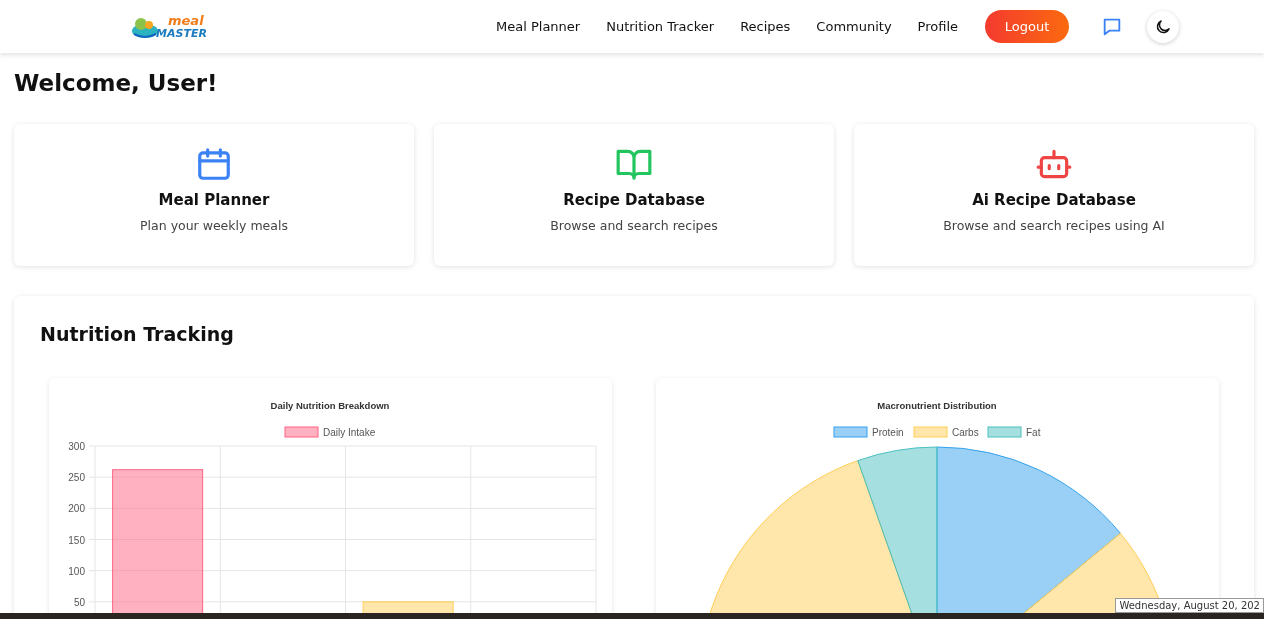 This screenshot has width=1264, height=619. I want to click on axis-tick-label: 200, so click(76, 509).